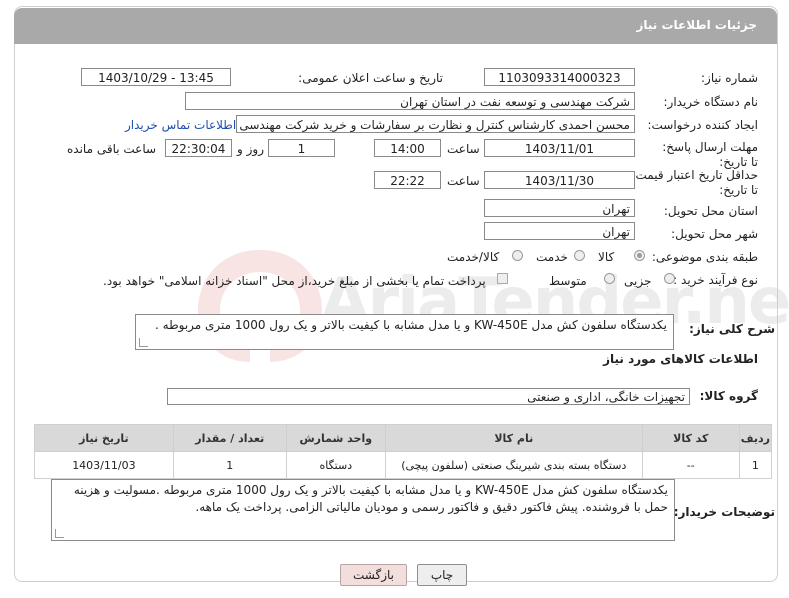 This screenshot has height=598, width=789. What do you see at coordinates (428, 396) in the screenshot?
I see `goods-group-field: تجهیزات خانگی، اداری و صنعتی` at bounding box center [428, 396].